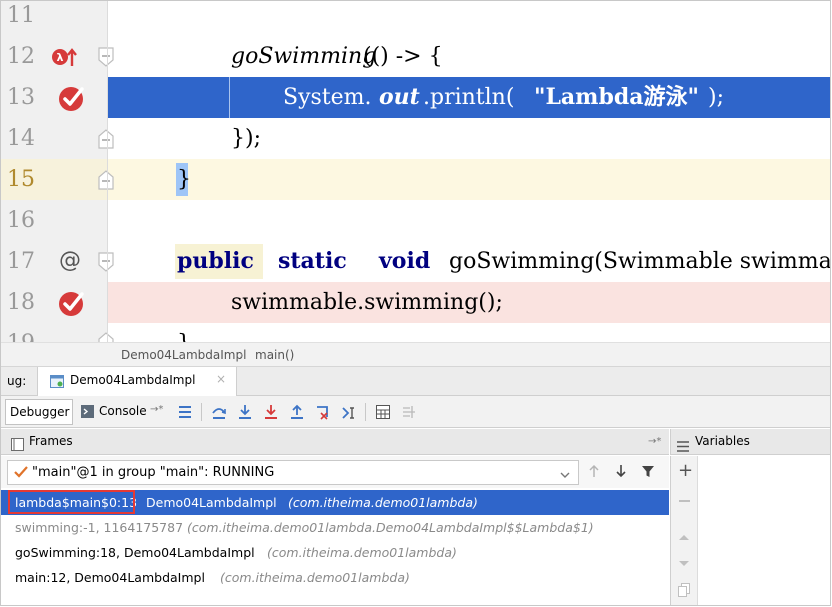 The width and height of the screenshot is (832, 607). What do you see at coordinates (684, 535) in the screenshot?
I see `move-up-icon` at bounding box center [684, 535].